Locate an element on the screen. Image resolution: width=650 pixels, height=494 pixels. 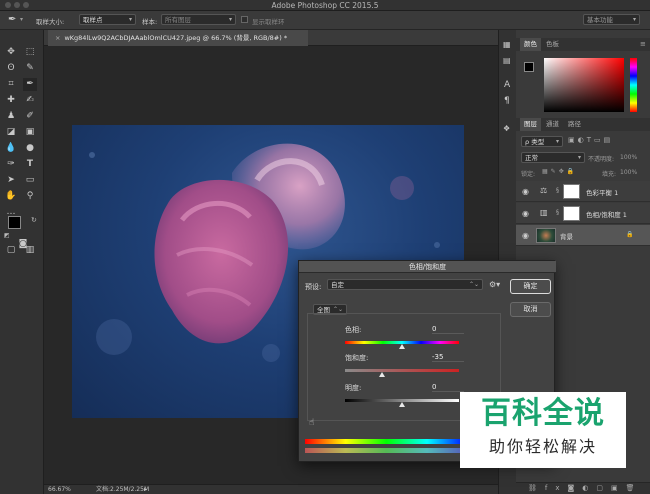
ok-button: 确定 is located at coordinates (530, 286).